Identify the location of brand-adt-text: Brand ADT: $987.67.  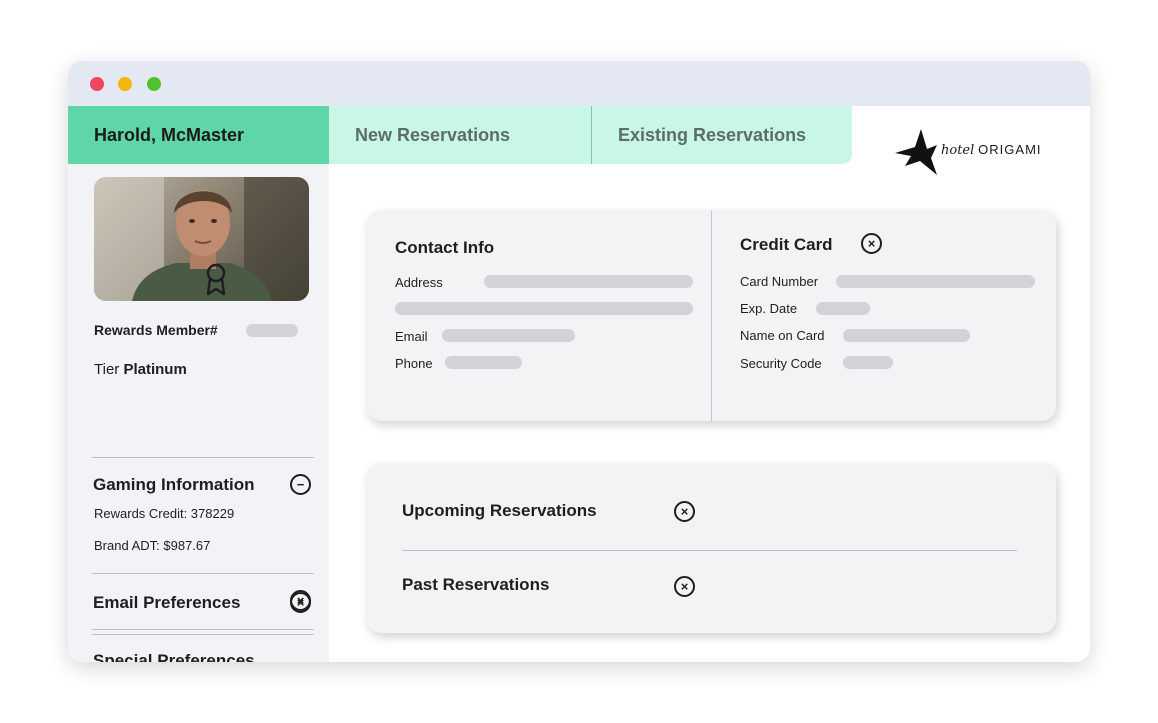
(152, 545).